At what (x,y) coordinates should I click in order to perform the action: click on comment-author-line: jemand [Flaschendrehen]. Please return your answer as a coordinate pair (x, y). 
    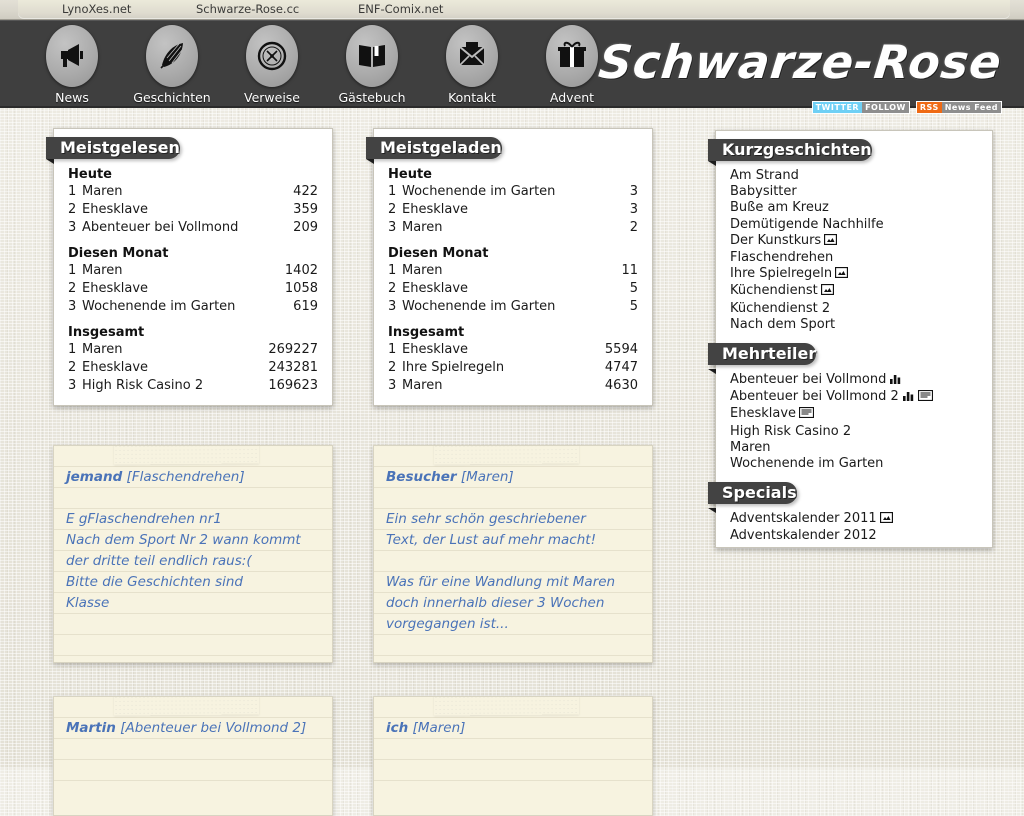
    Looking at the image, I should click on (193, 477).